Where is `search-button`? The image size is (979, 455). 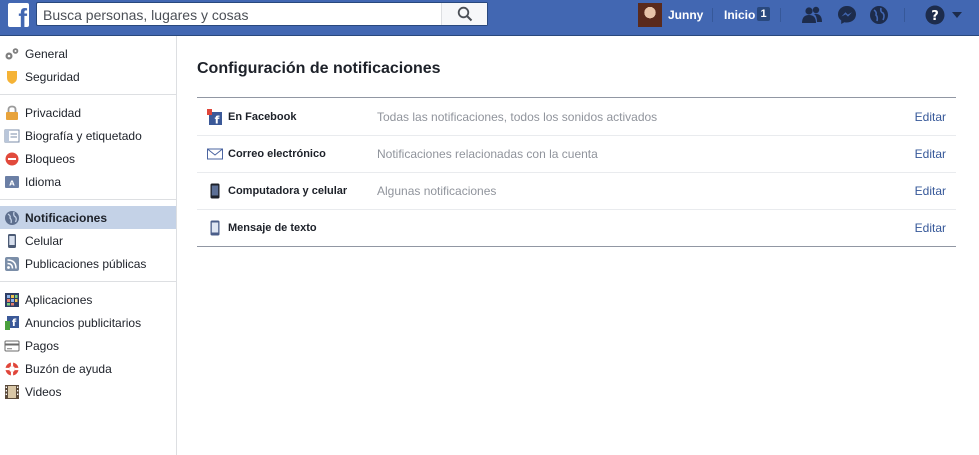 search-button is located at coordinates (464, 14).